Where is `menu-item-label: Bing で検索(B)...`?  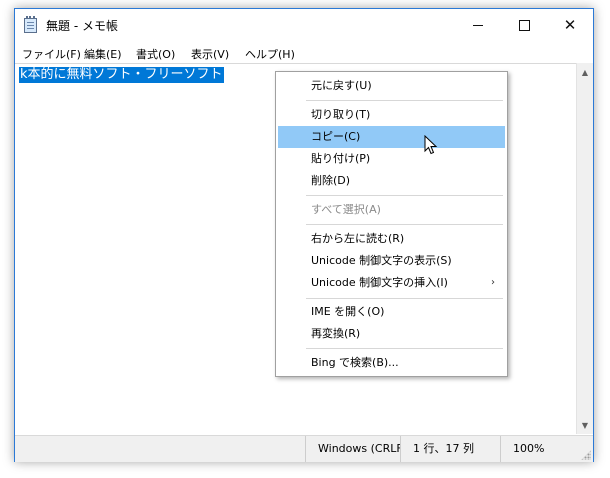
menu-item-label: Bing で検索(B)... is located at coordinates (355, 362).